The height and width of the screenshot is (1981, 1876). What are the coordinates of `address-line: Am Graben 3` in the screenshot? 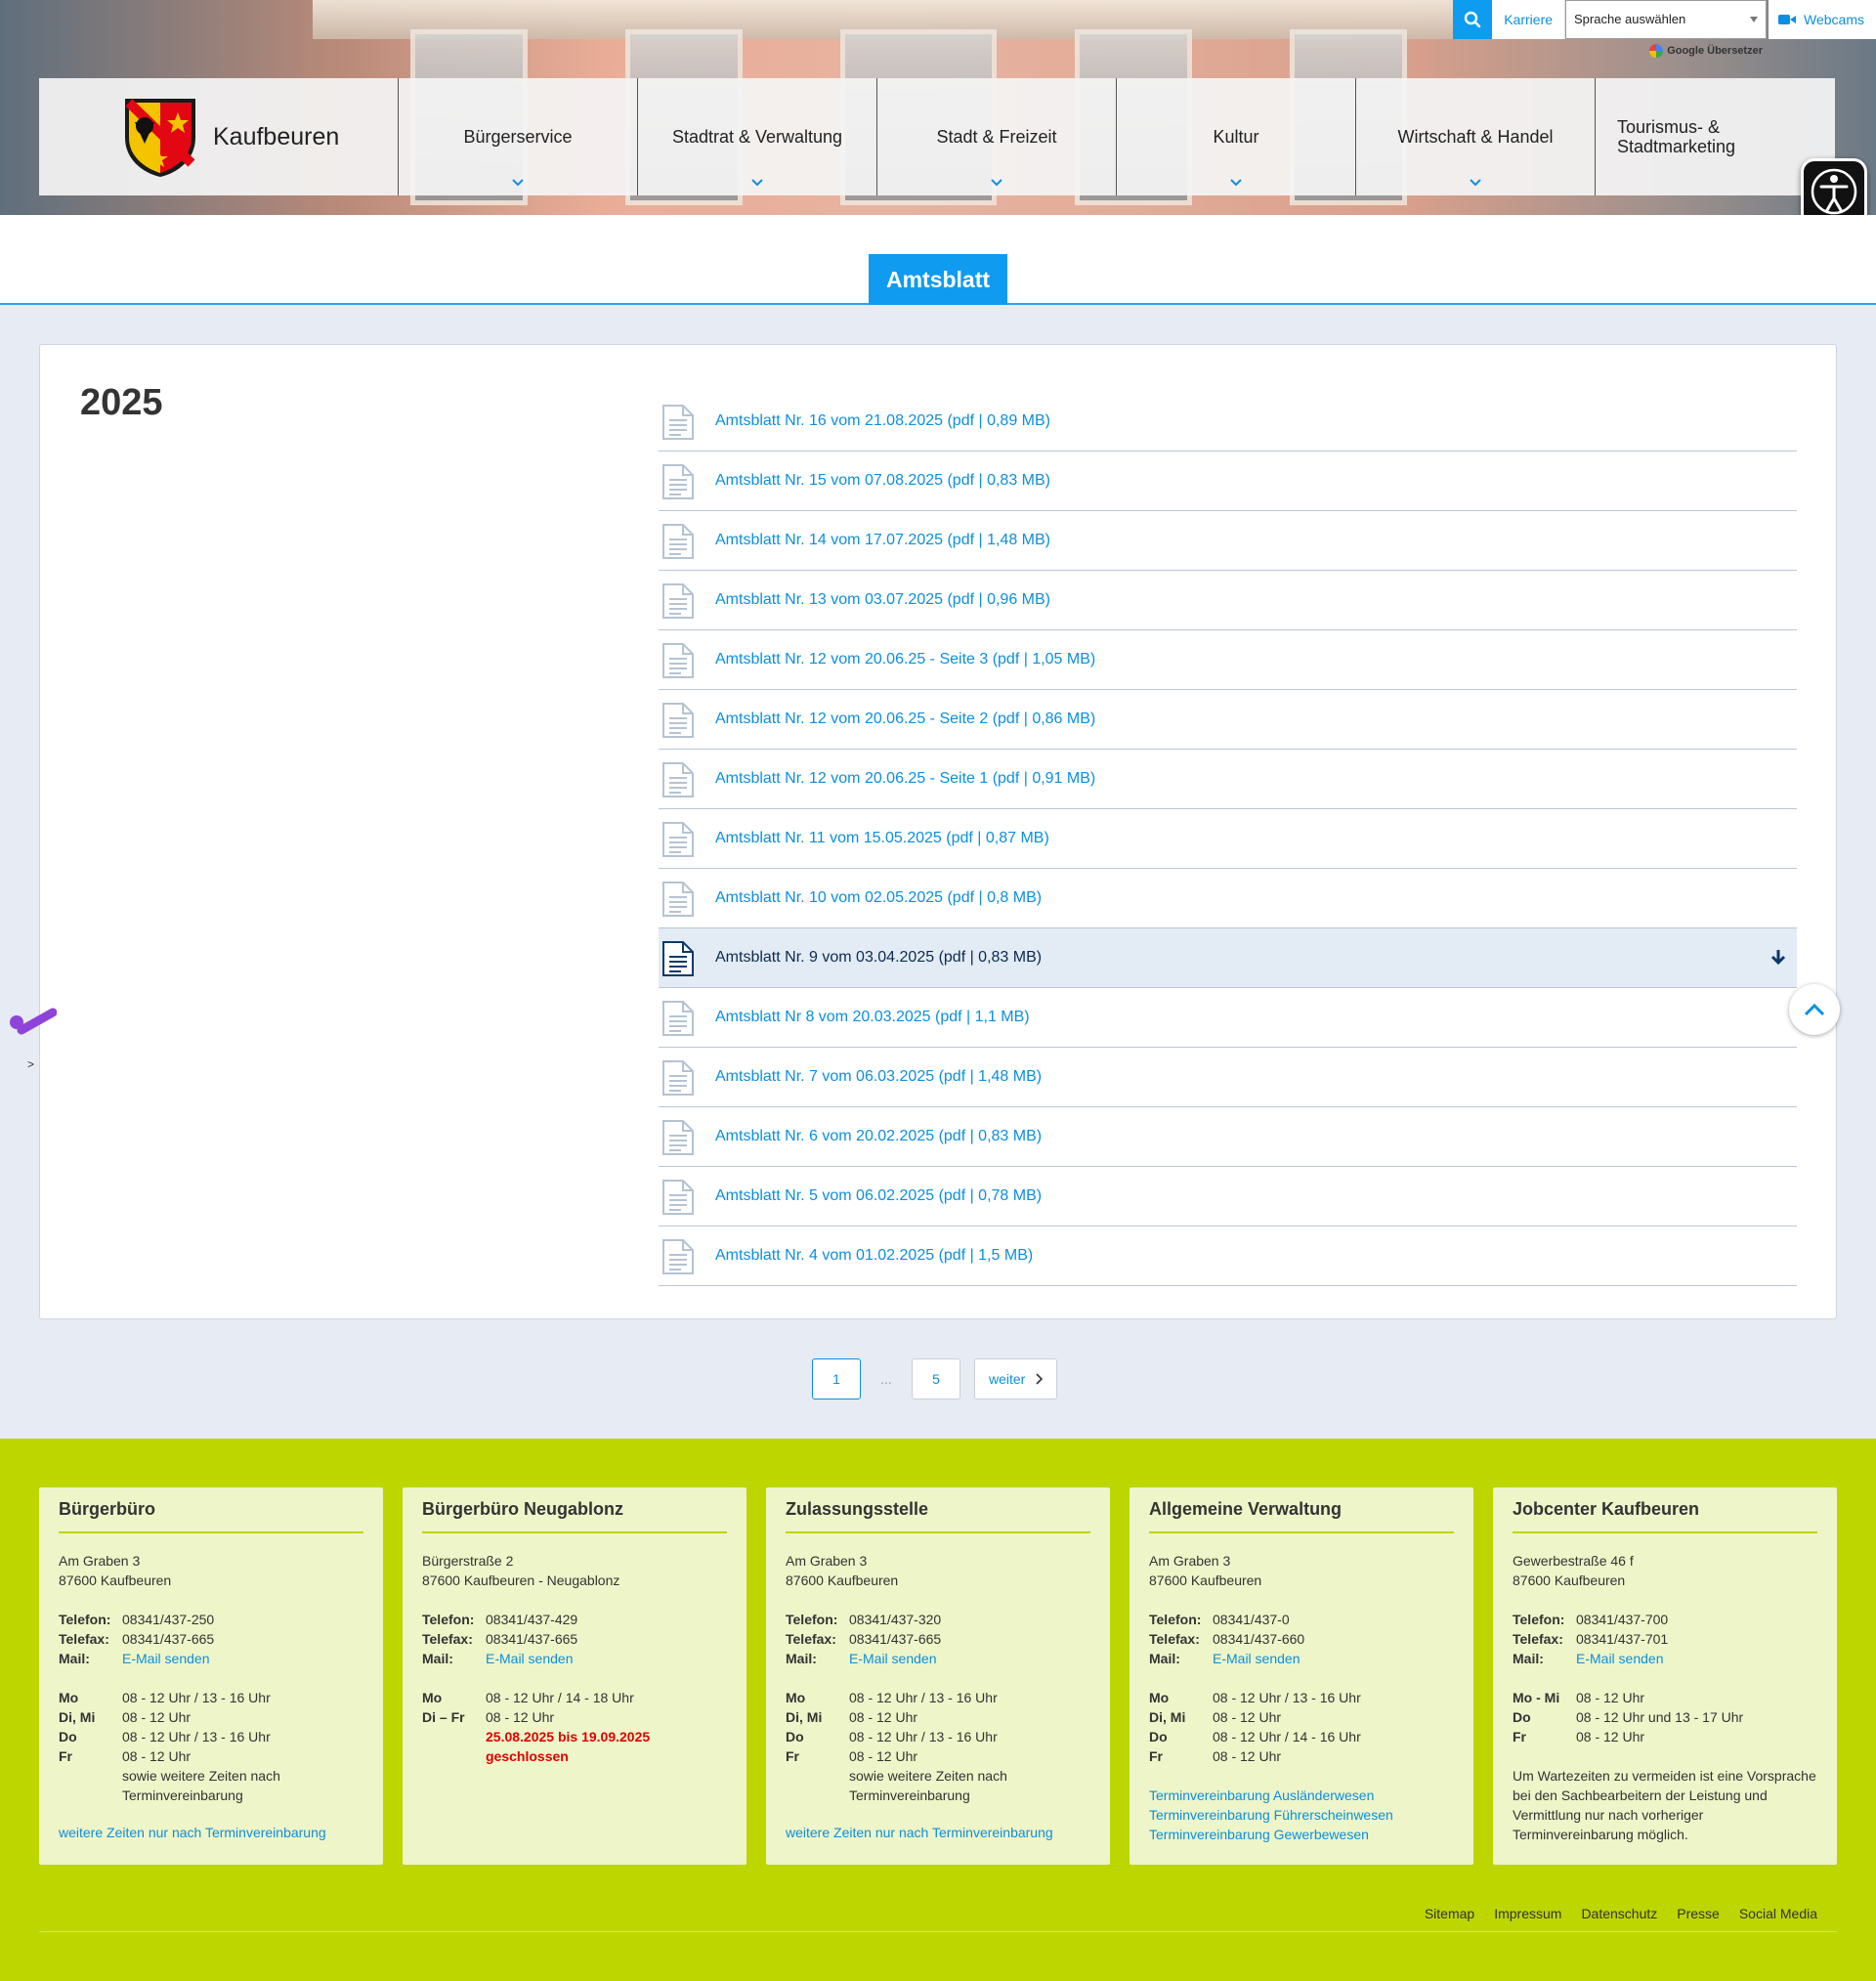 It's located at (827, 1561).